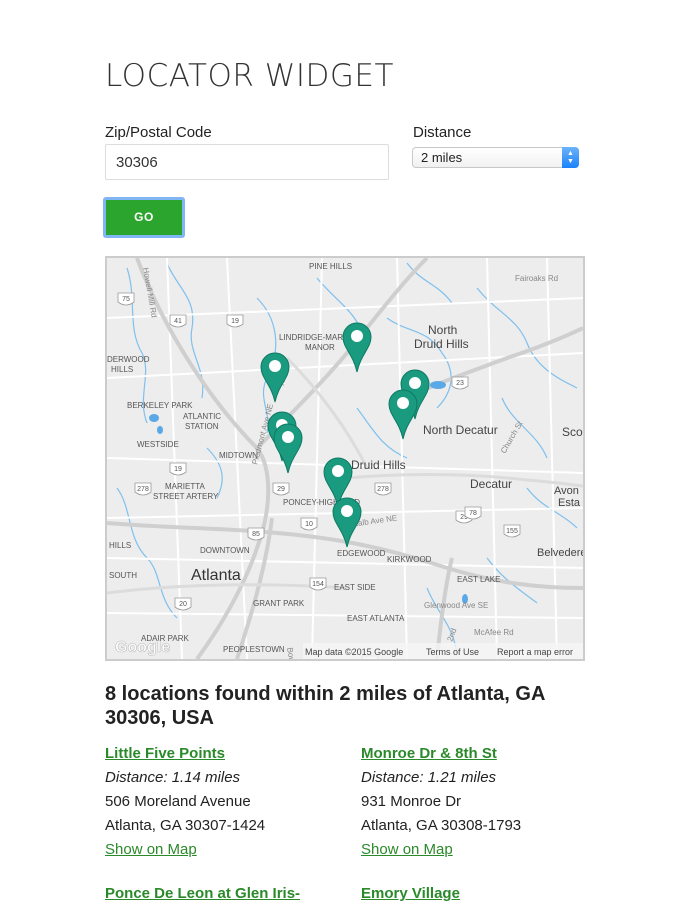 The height and width of the screenshot is (905, 695). I want to click on distance-label: Distance, so click(442, 132).